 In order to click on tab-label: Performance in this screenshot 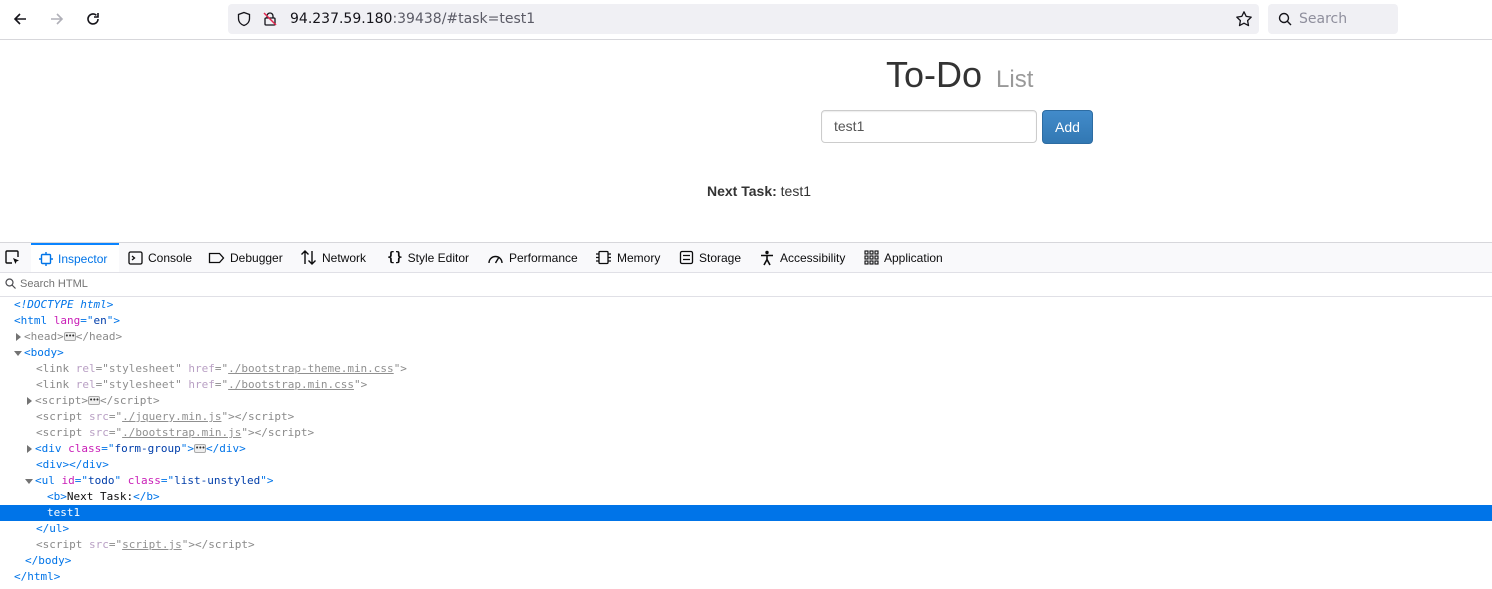, I will do `click(543, 257)`.